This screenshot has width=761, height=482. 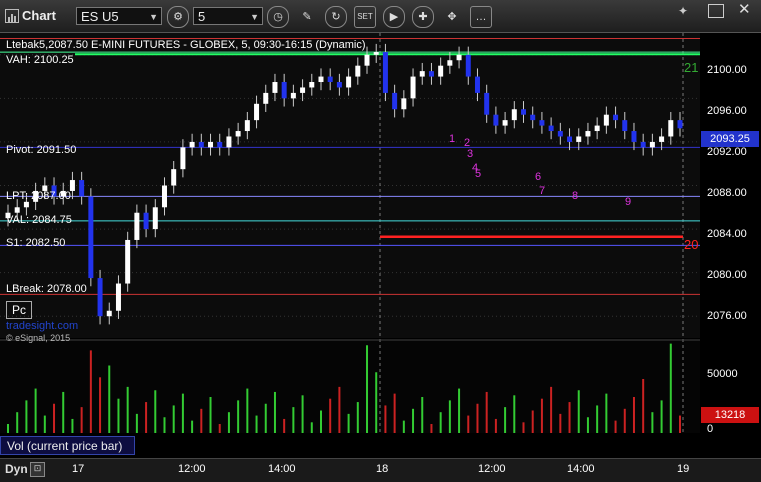 What do you see at coordinates (716, 11) in the screenshot?
I see `maximize-icon` at bounding box center [716, 11].